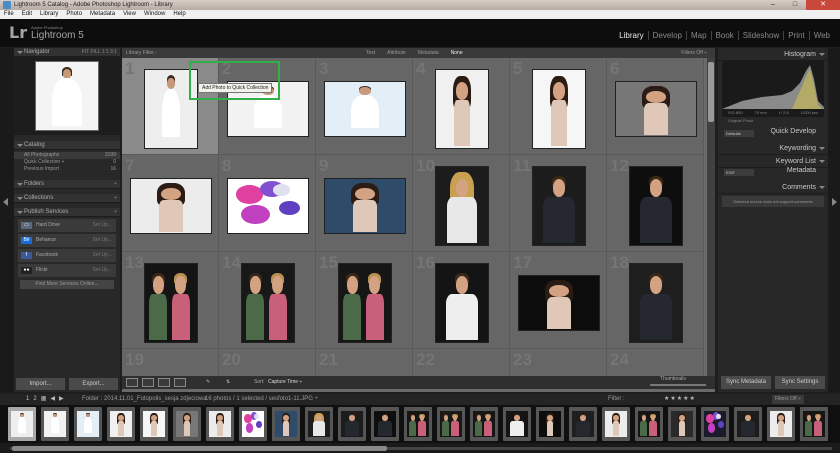 Image resolution: width=840 pixels, height=453 pixels. What do you see at coordinates (170, 203) in the screenshot?
I see `grid-cell: 7` at bounding box center [170, 203].